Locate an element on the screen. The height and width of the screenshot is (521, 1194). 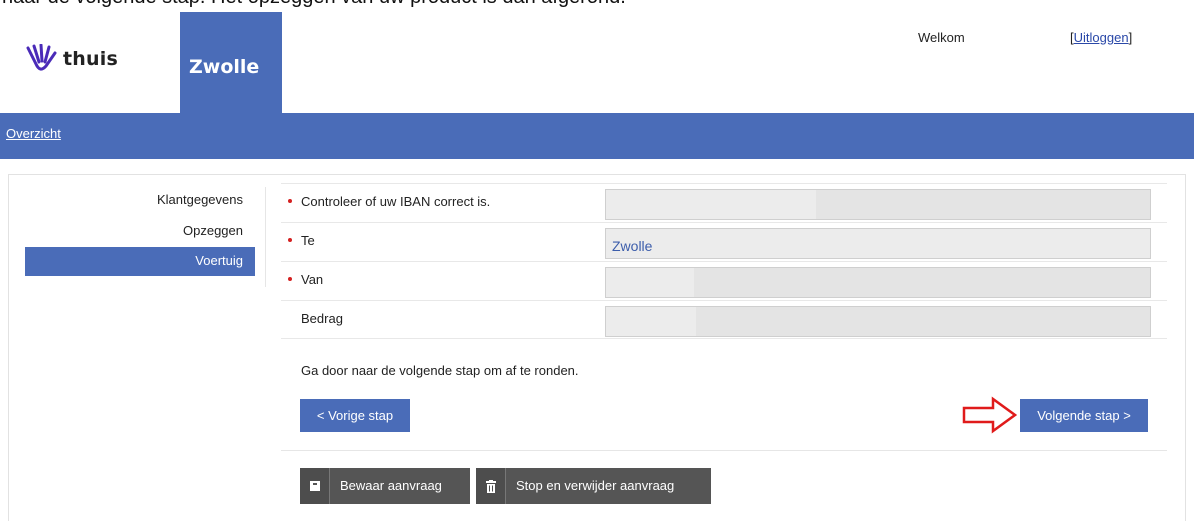
city-name: Zwolle is located at coordinates (224, 67).